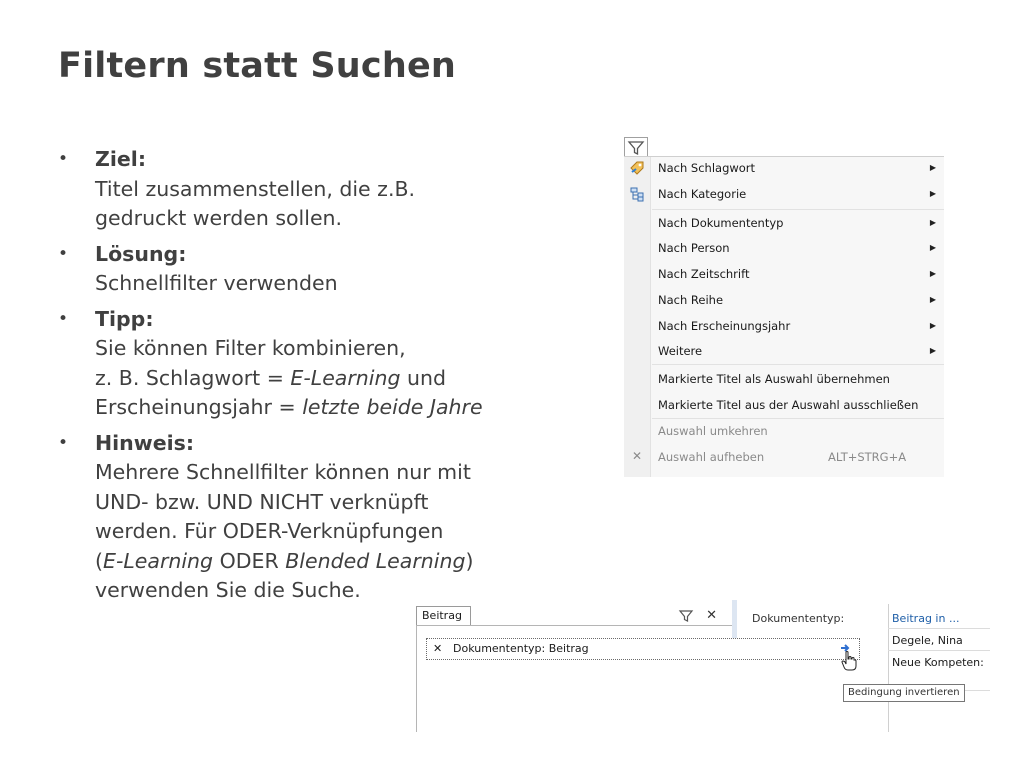 The height and width of the screenshot is (768, 1024). I want to click on menu-shortcut: ALT+STRG+A, so click(867, 457).